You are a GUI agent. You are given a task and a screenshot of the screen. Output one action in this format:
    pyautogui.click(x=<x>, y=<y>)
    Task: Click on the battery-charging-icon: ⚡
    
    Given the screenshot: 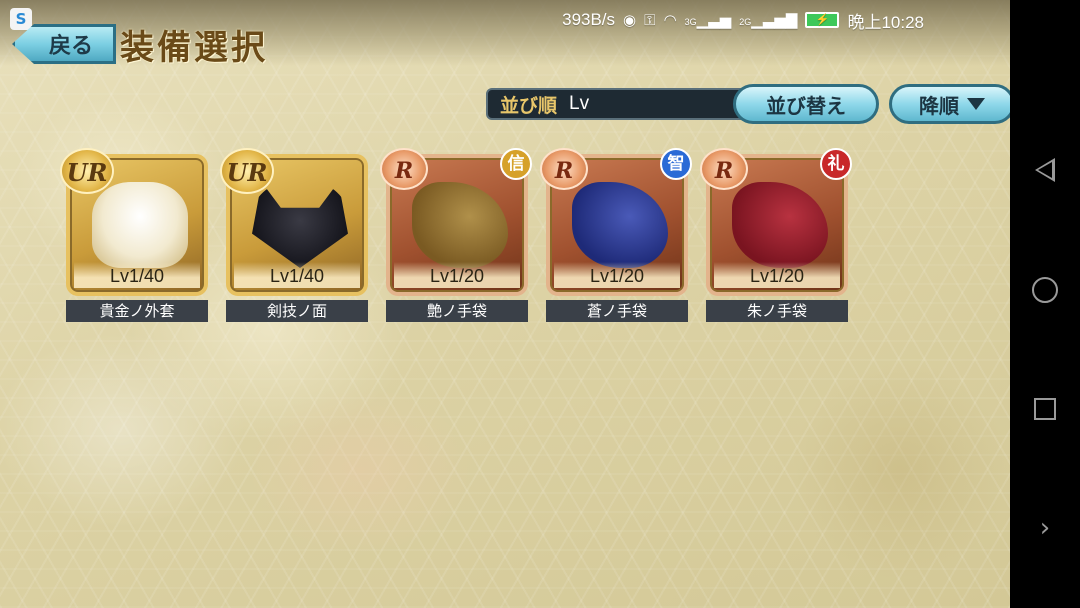 What is the action you would take?
    pyautogui.click(x=822, y=20)
    